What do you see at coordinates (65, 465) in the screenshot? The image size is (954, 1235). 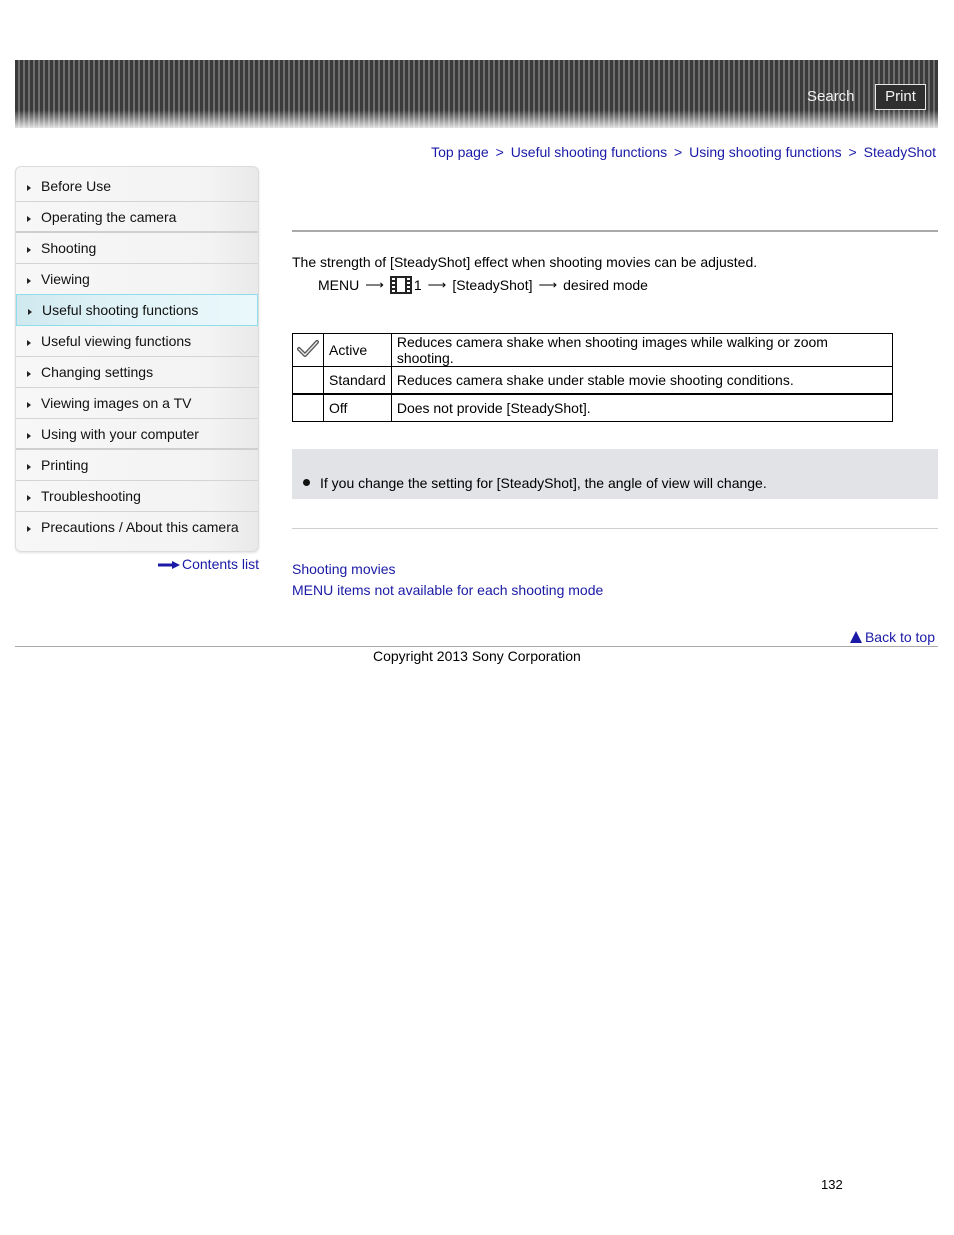 I see `sidebar-item-label: Printing` at bounding box center [65, 465].